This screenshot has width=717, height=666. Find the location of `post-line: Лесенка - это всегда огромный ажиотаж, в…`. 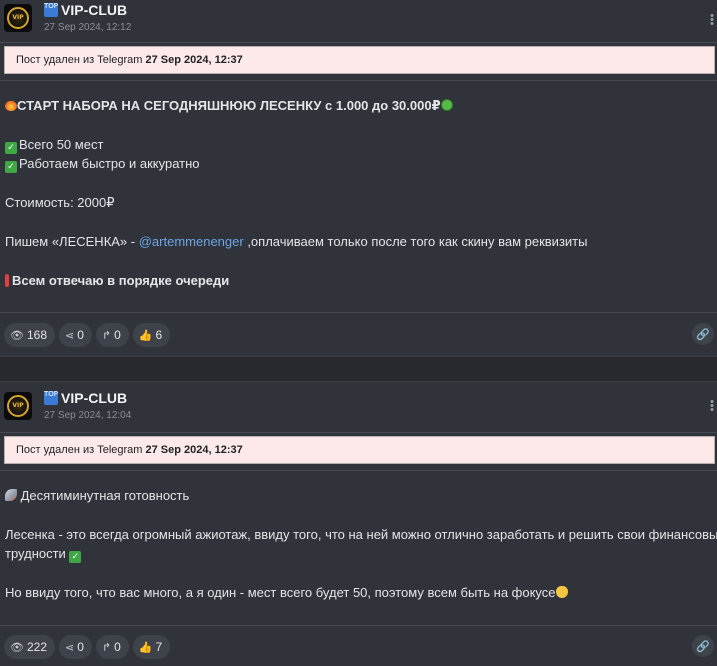

post-line: Лесенка - это всегда огромный ажиотаж, в… is located at coordinates (361, 534).